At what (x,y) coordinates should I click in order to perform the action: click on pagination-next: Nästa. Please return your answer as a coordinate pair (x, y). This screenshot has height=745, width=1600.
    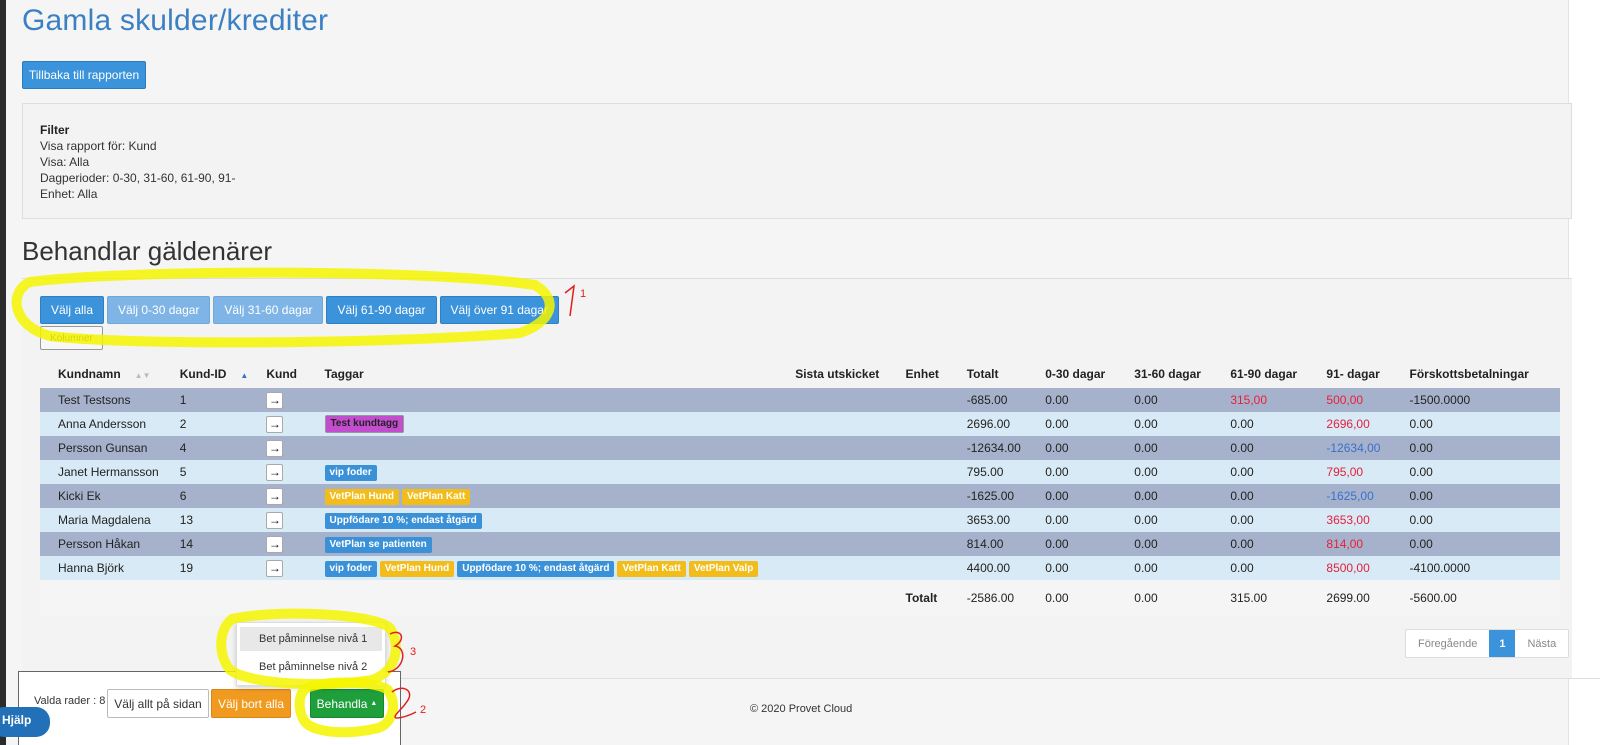
    Looking at the image, I should click on (1541, 643).